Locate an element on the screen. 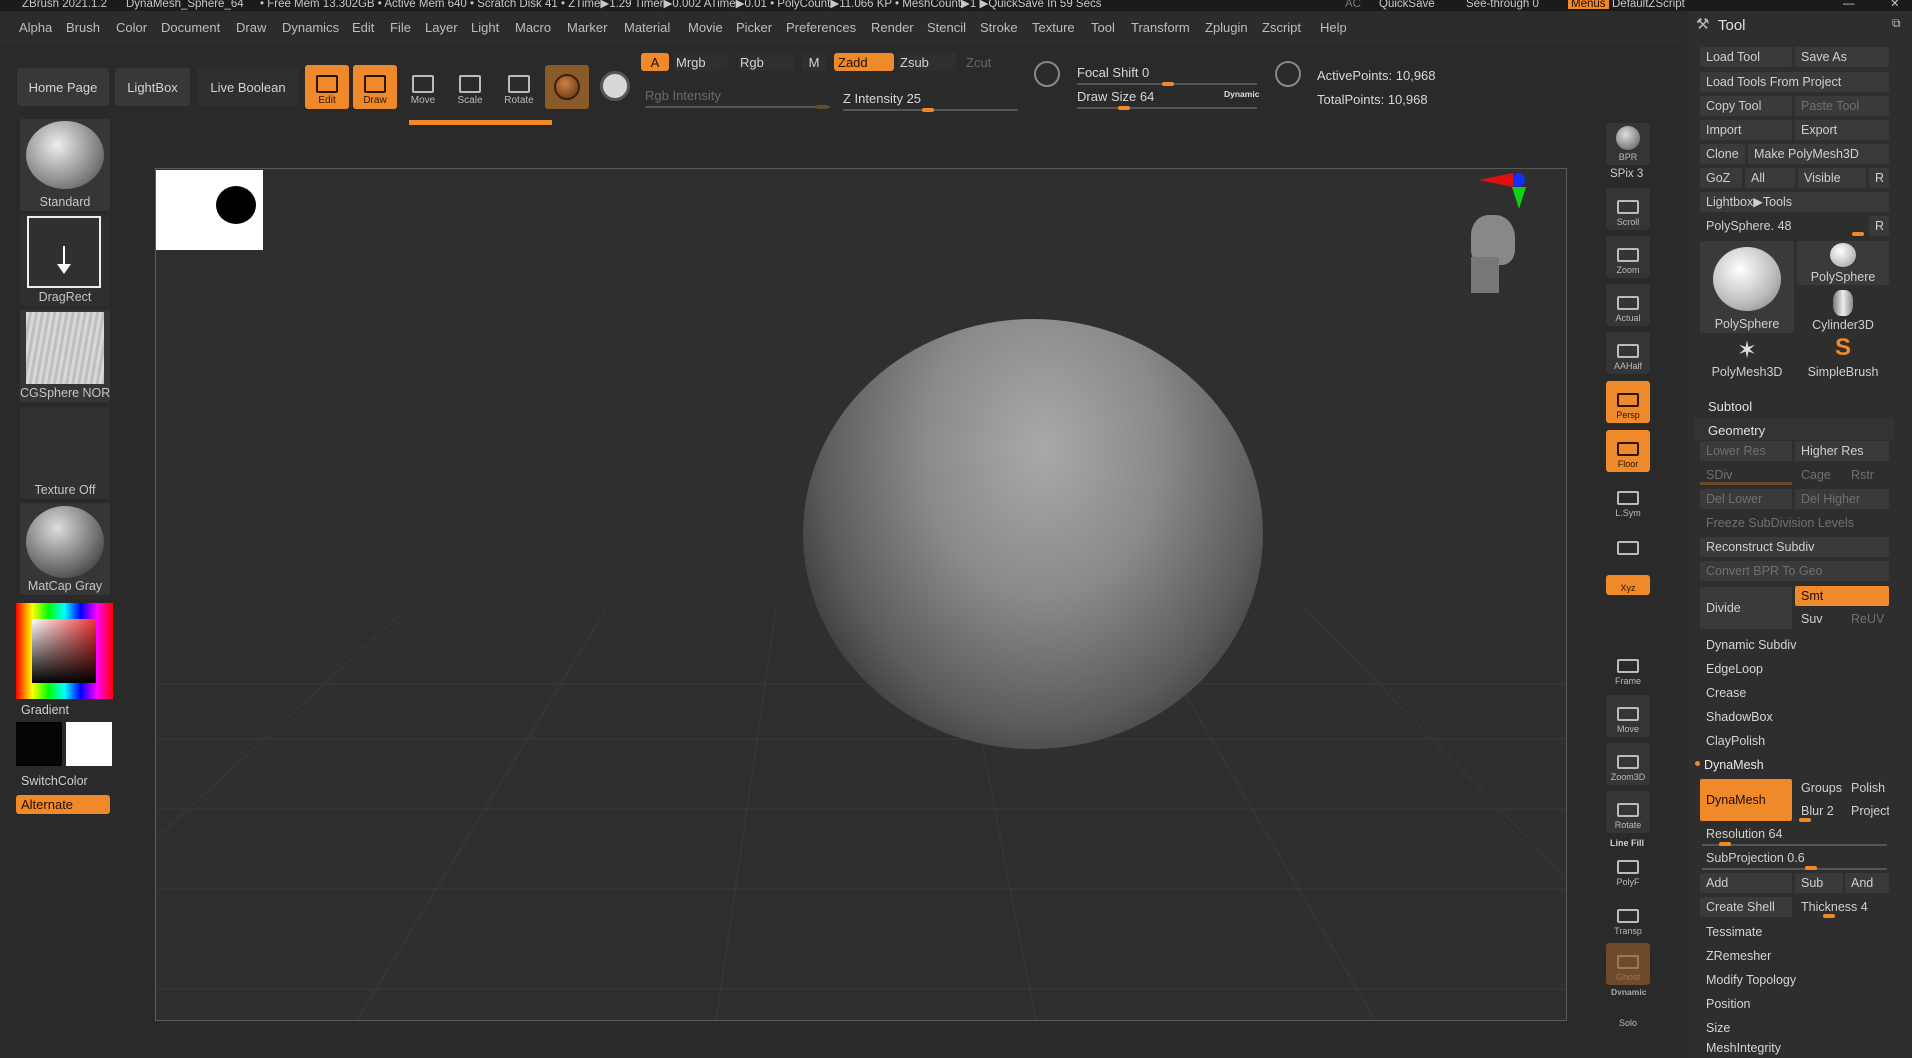  modify-topology-section: Modify Topology is located at coordinates (1795, 980).